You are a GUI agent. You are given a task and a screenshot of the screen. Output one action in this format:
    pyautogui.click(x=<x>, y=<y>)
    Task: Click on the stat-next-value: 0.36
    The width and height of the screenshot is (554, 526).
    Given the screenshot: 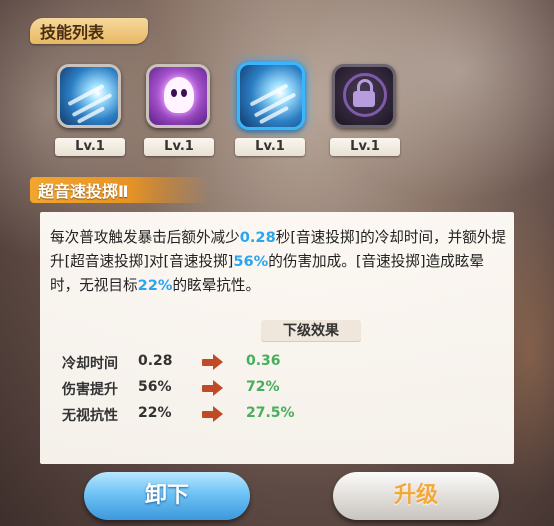 What is the action you would take?
    pyautogui.click(x=263, y=361)
    